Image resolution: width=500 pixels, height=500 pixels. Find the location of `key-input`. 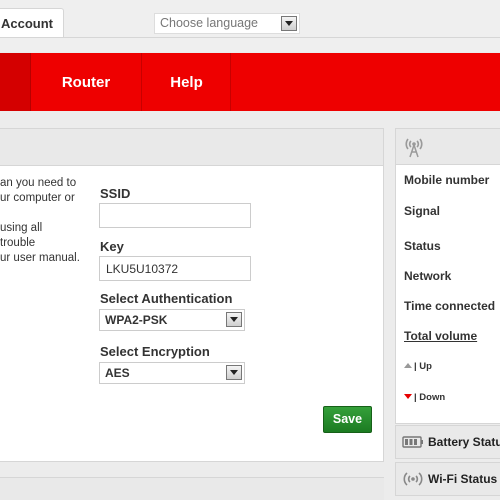

key-input is located at coordinates (175, 268).